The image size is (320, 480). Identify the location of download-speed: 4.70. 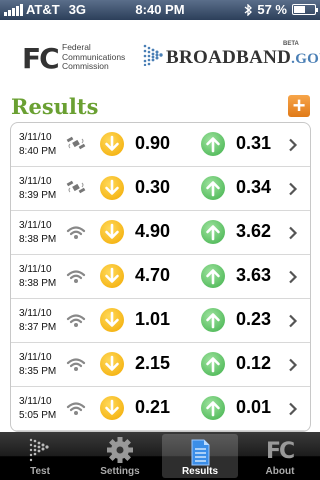
(153, 275).